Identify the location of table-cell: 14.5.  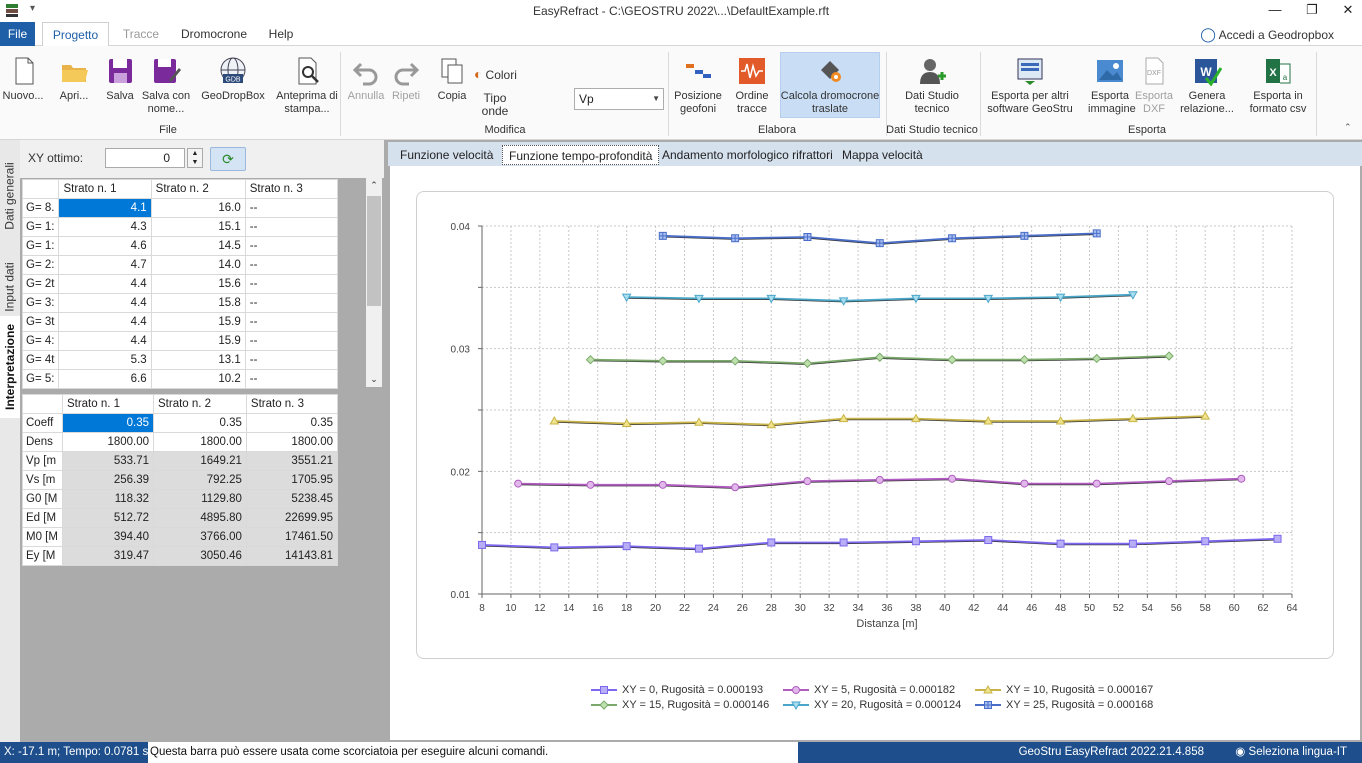
(198, 246).